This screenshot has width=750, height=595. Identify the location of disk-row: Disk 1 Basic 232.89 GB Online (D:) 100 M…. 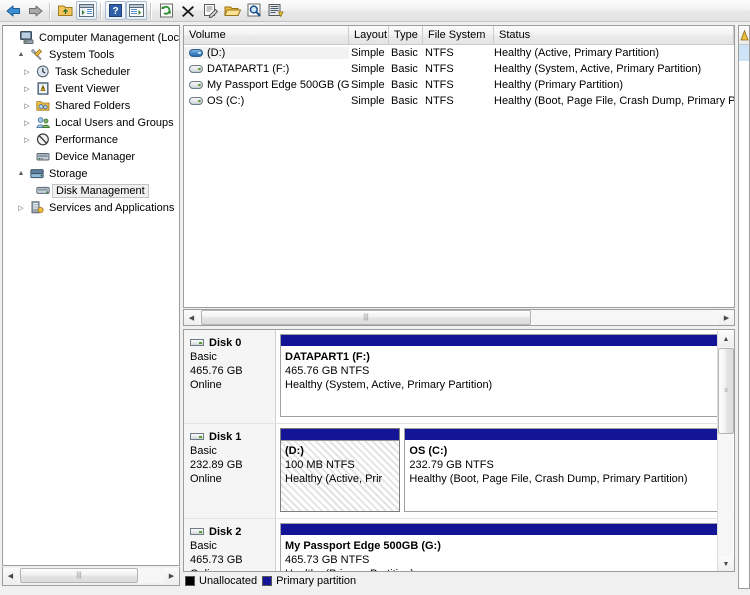
(459, 471).